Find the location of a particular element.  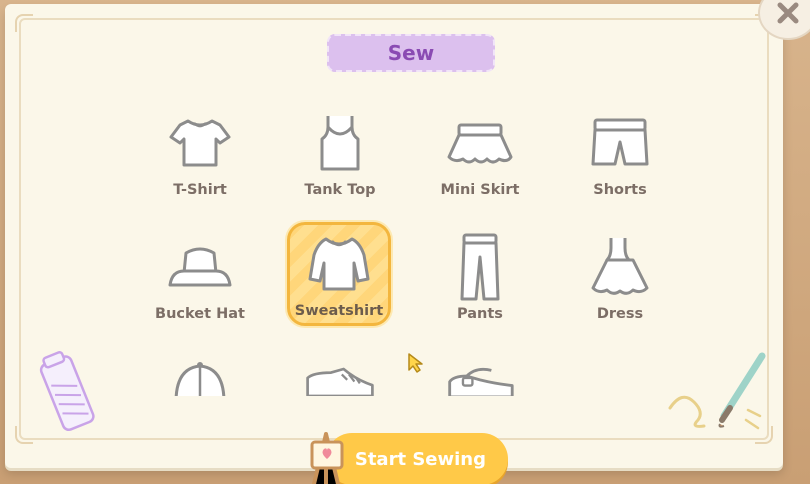

item-cap is located at coordinates (200, 374).